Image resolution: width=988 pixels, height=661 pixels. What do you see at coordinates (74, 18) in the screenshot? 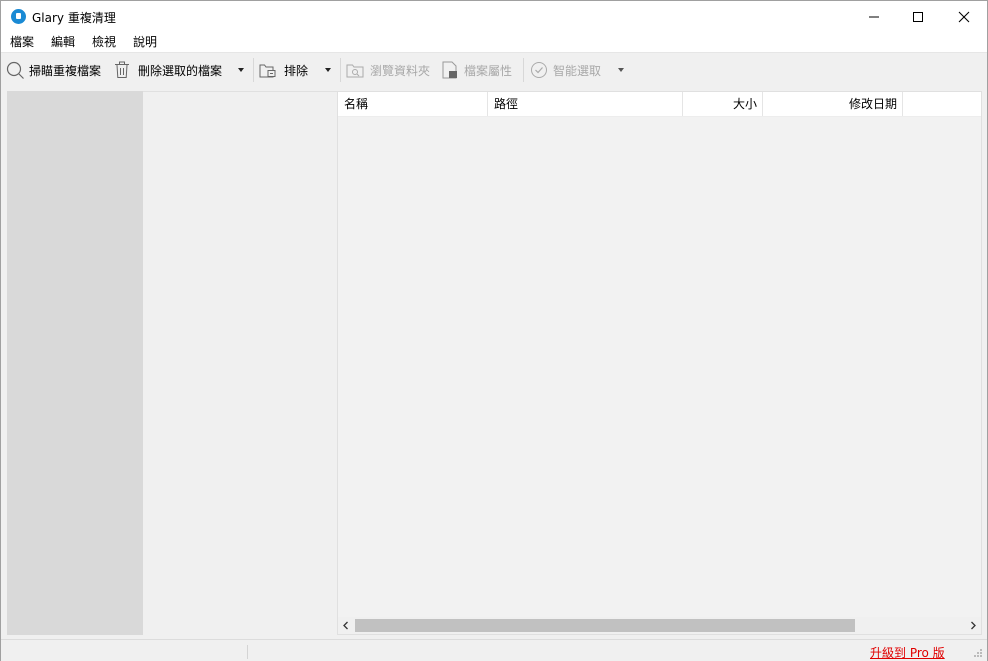
I see `window-title: Glary 重複清理` at bounding box center [74, 18].